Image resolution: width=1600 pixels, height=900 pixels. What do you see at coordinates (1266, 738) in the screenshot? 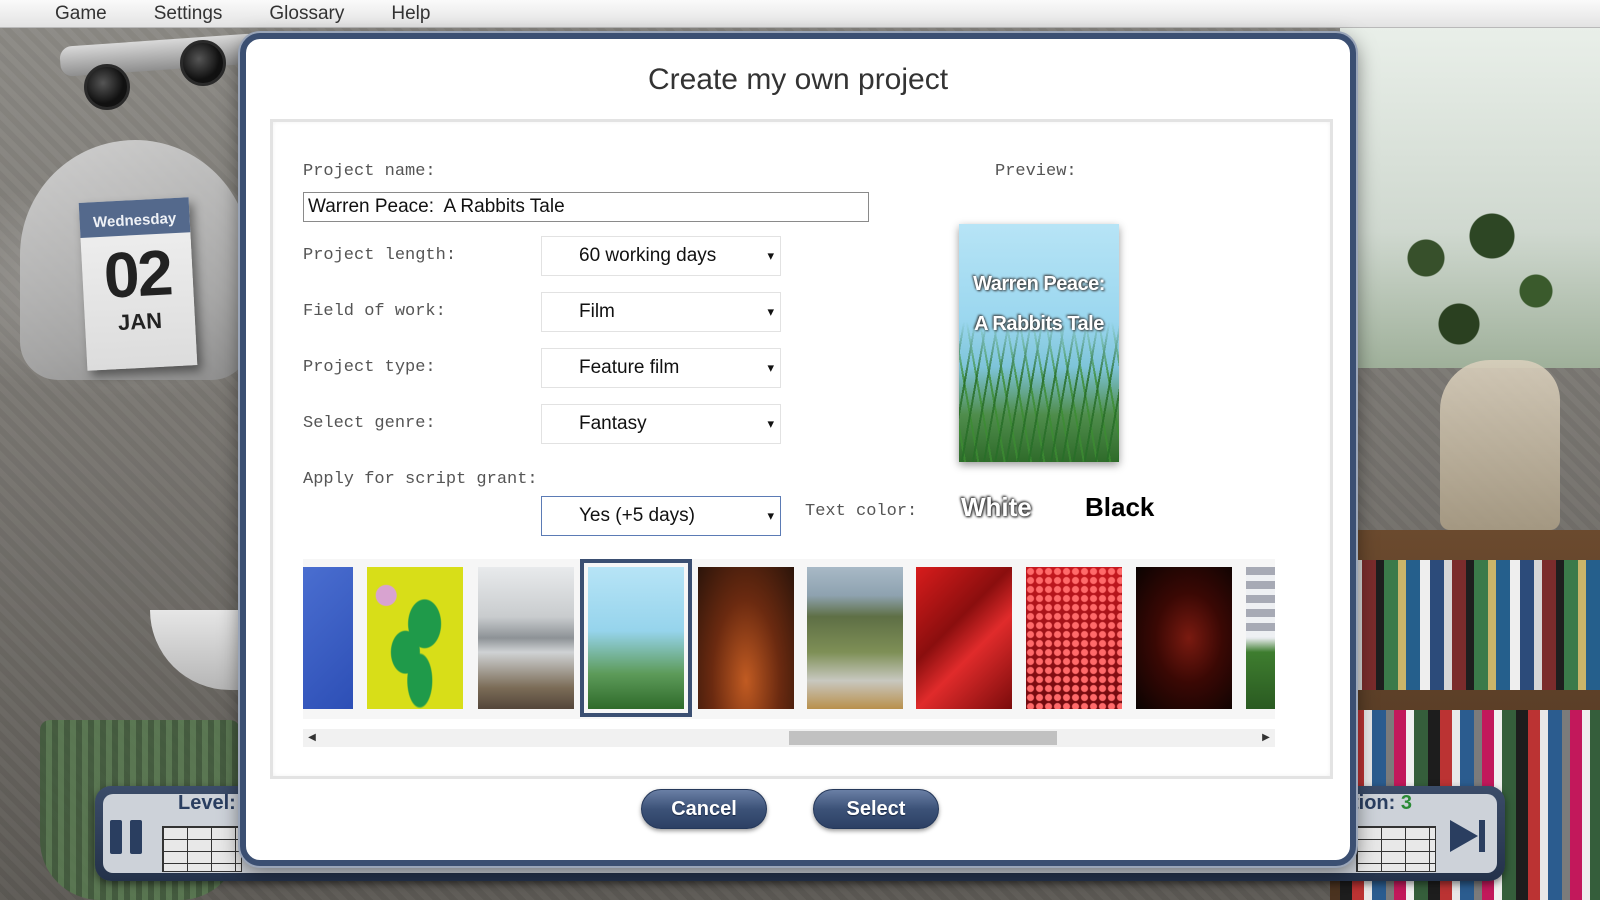
I see `scroll-right-icon: ▶` at bounding box center [1266, 738].